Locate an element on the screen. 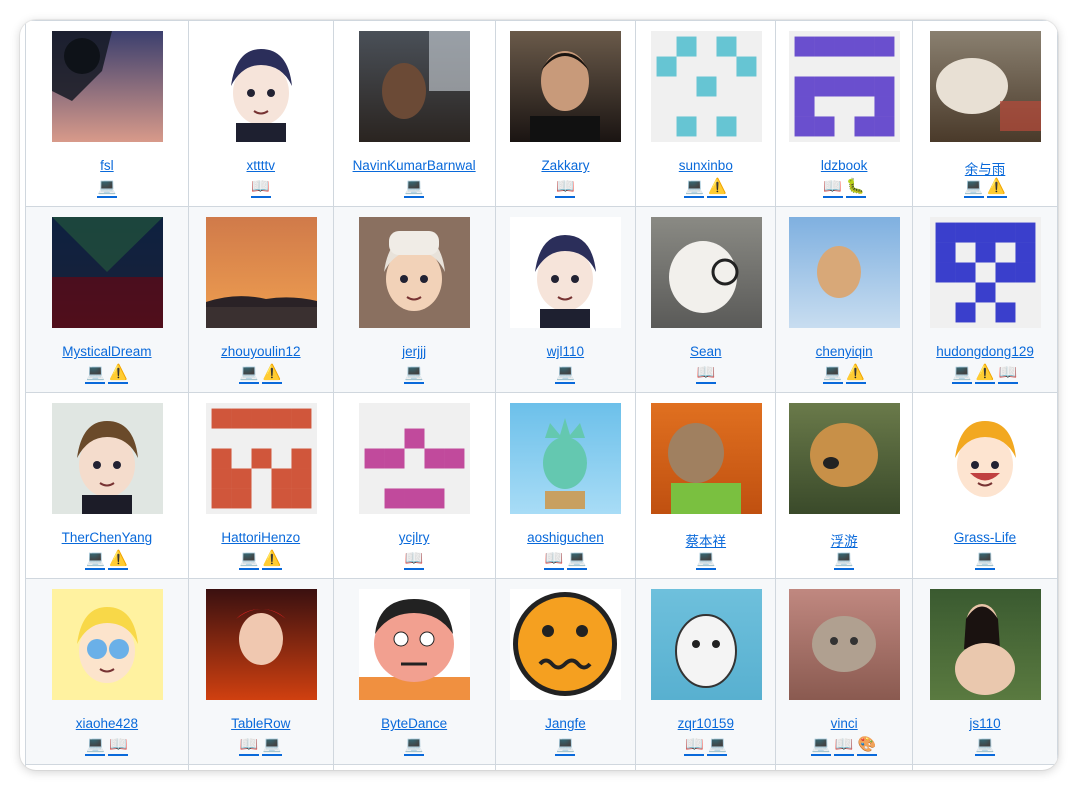 The image size is (1080, 791). anime-boy-cap-avatar-icon is located at coordinates (415, 272).